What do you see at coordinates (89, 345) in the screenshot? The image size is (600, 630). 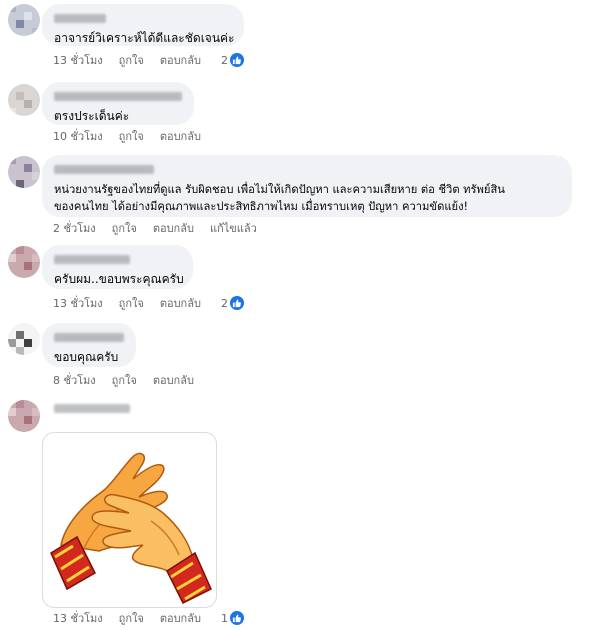 I see `comment-bubble: ขอบคุณครับ` at bounding box center [89, 345].